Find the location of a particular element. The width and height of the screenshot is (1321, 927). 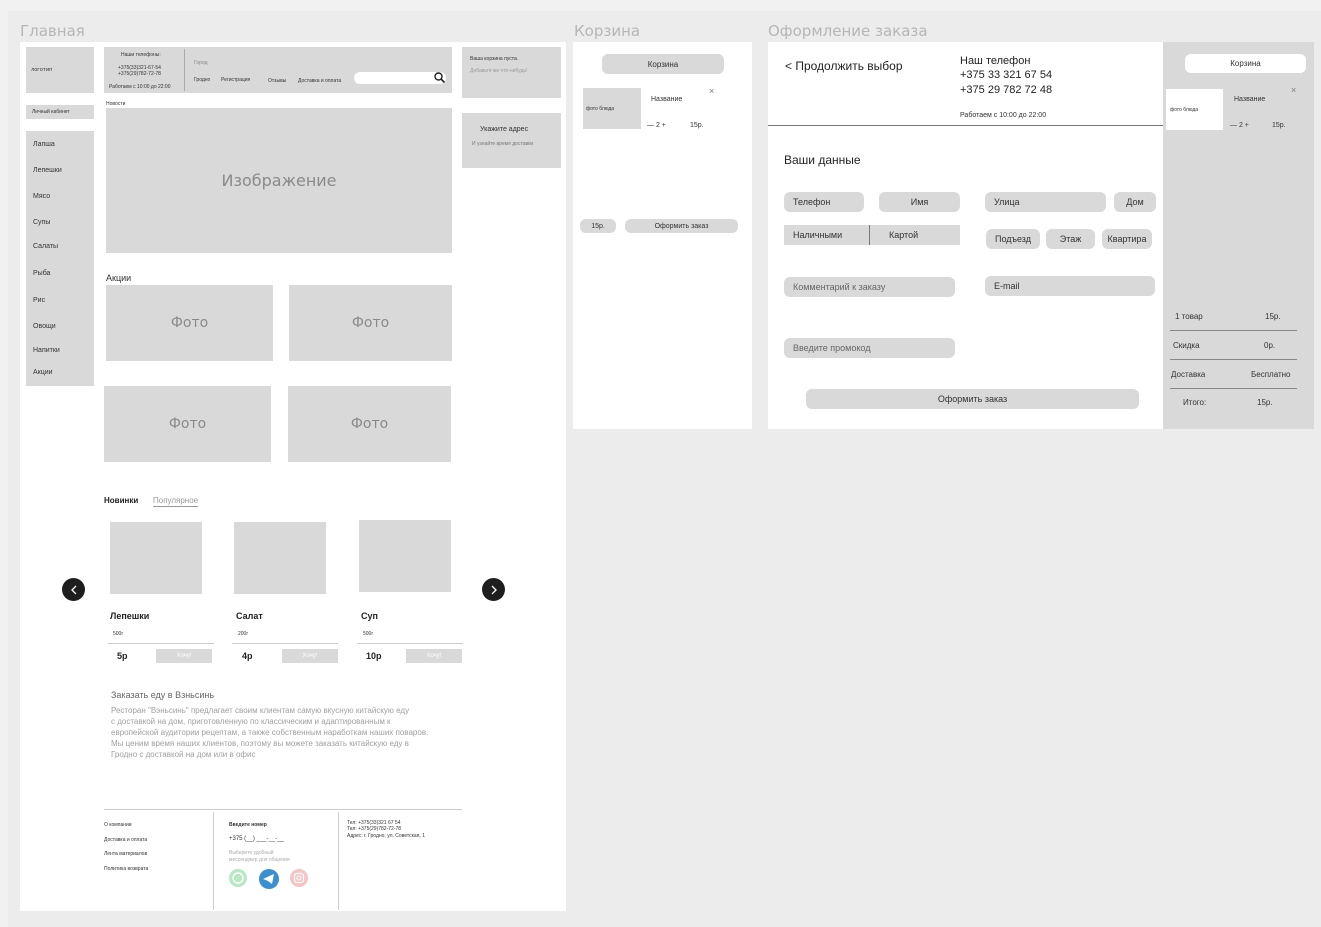

header-phone-2: +375(29)782-72-78 is located at coordinates (139, 74).